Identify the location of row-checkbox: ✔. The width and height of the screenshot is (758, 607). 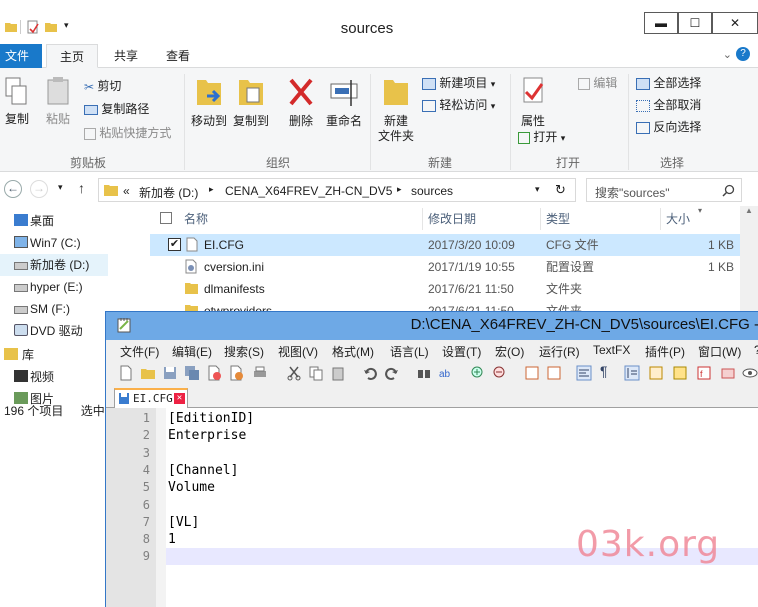
(174, 244).